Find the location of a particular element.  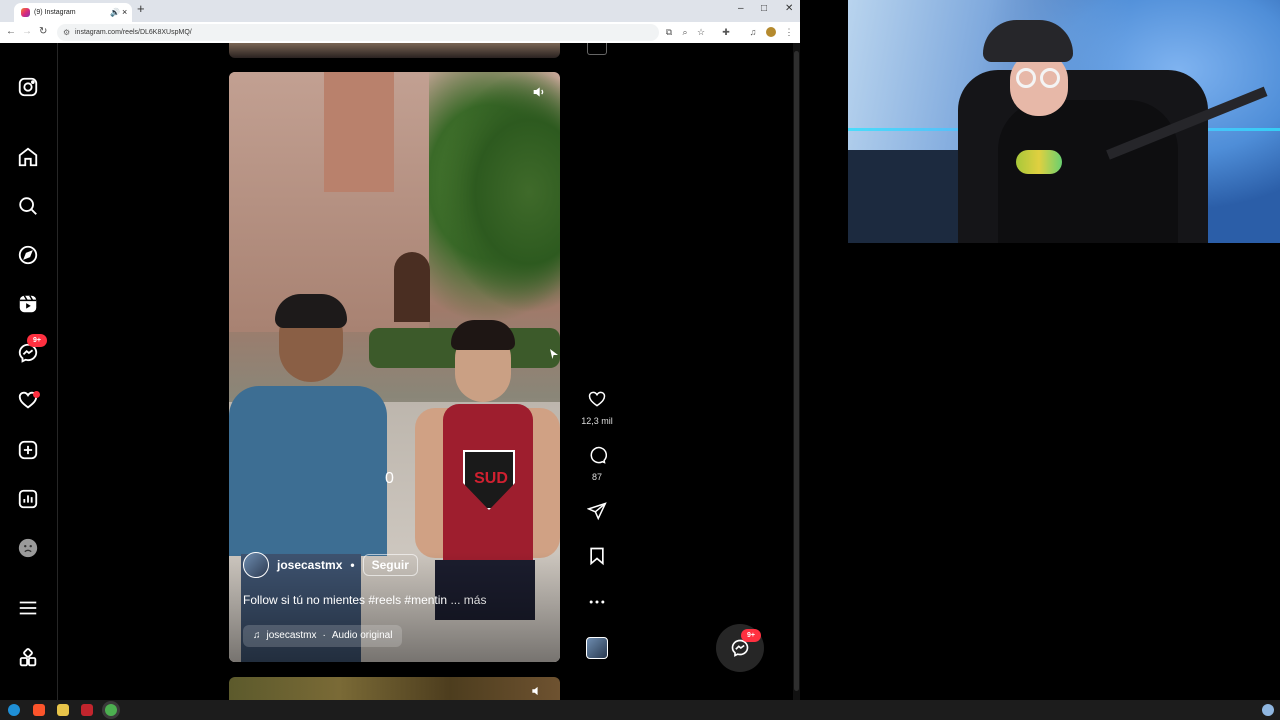

previous-reel-avatar is located at coordinates (597, 49).